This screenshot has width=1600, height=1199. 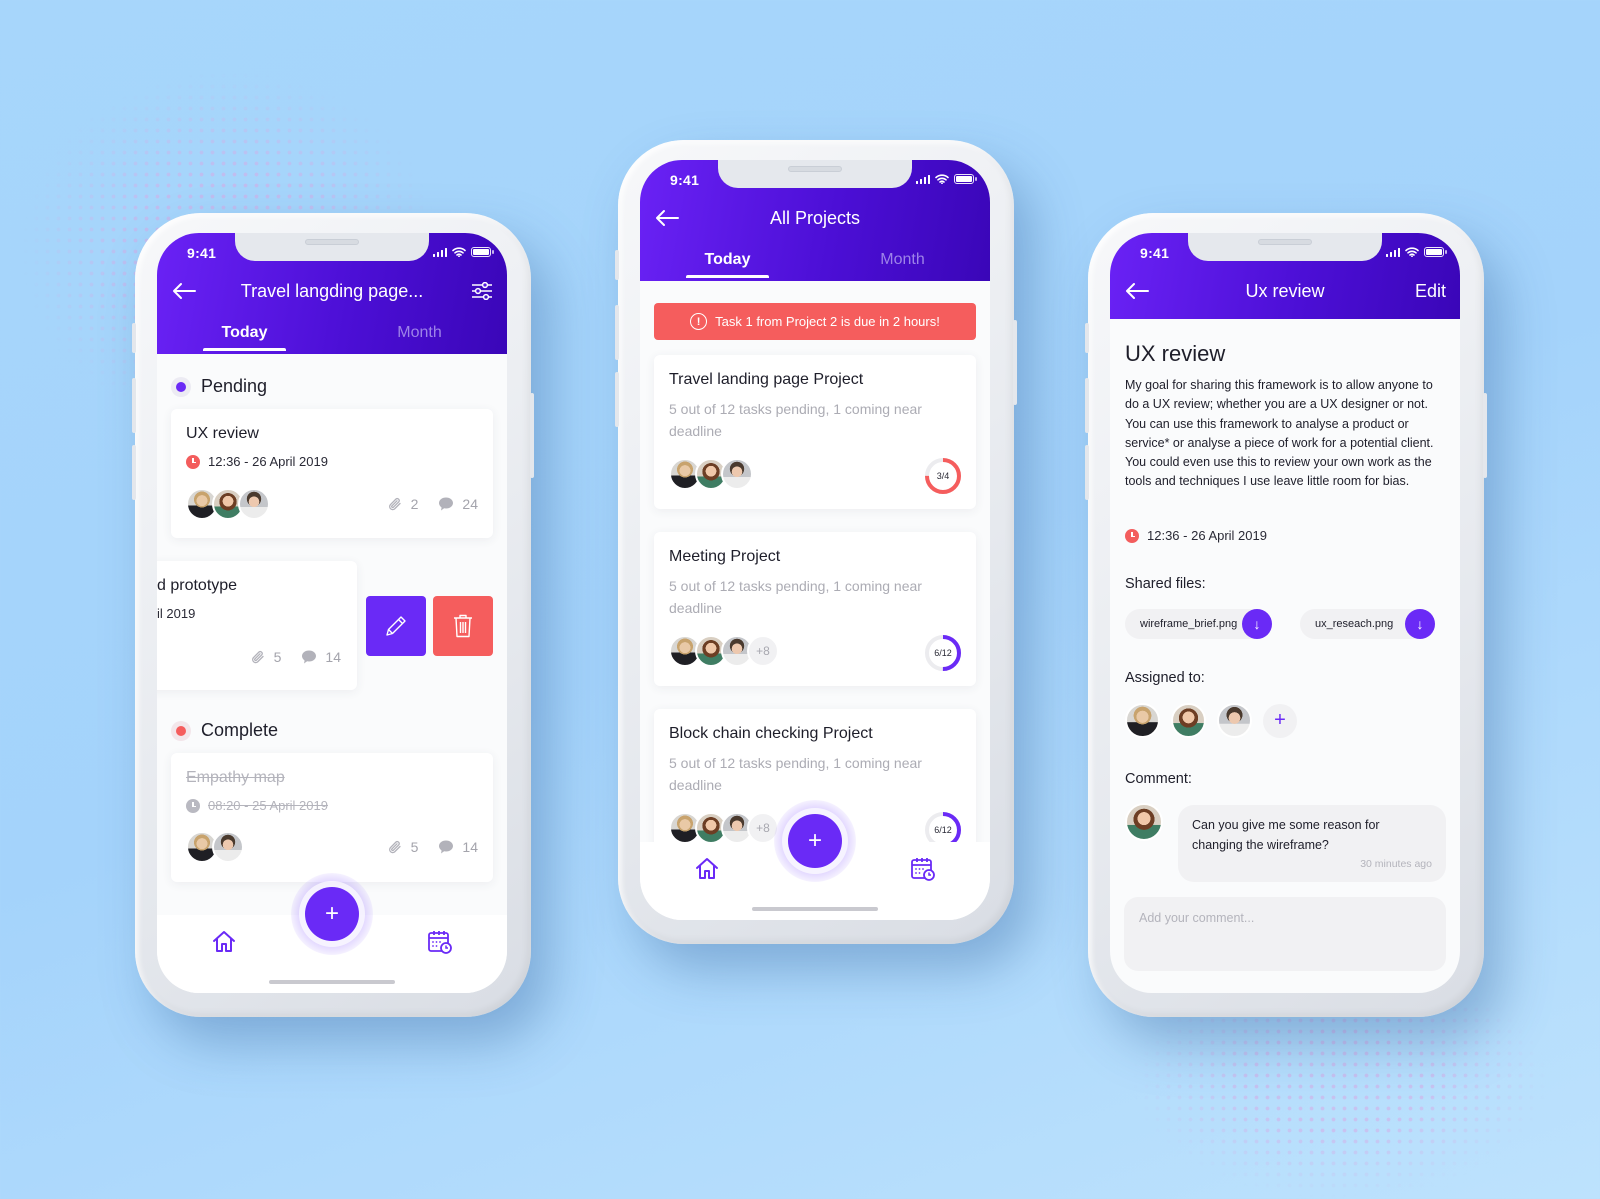 What do you see at coordinates (235, 777) in the screenshot?
I see `task-title: Empathy map` at bounding box center [235, 777].